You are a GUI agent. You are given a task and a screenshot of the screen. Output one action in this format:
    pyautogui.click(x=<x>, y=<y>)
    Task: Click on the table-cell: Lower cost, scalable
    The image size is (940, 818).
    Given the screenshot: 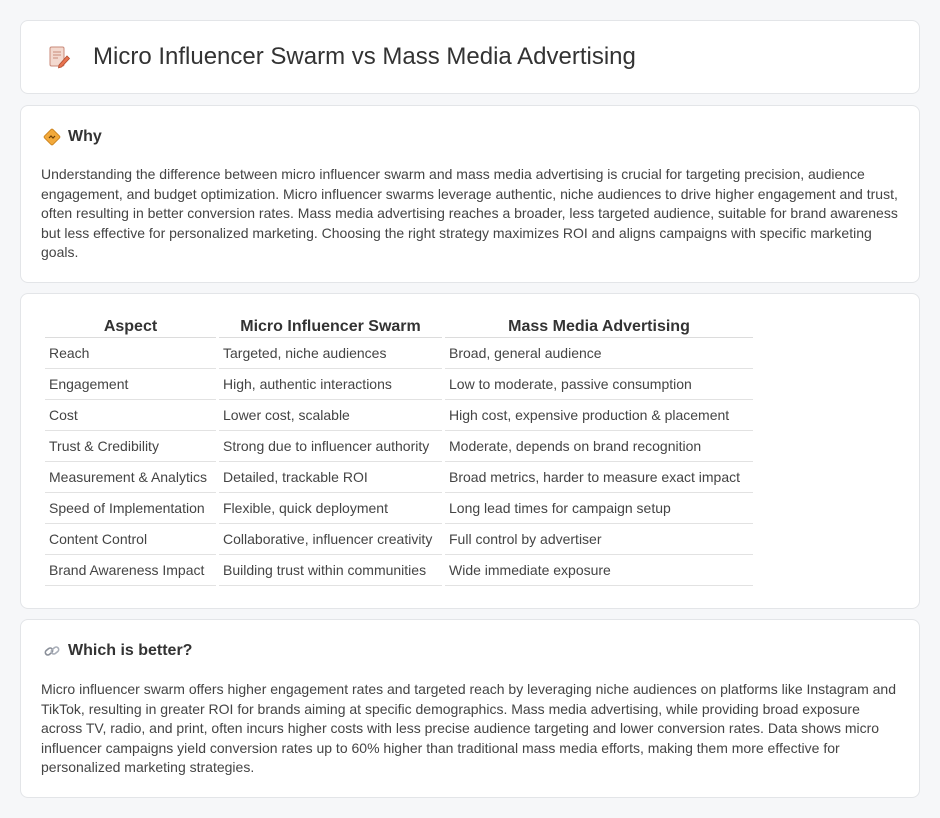 What is the action you would take?
    pyautogui.click(x=330, y=415)
    